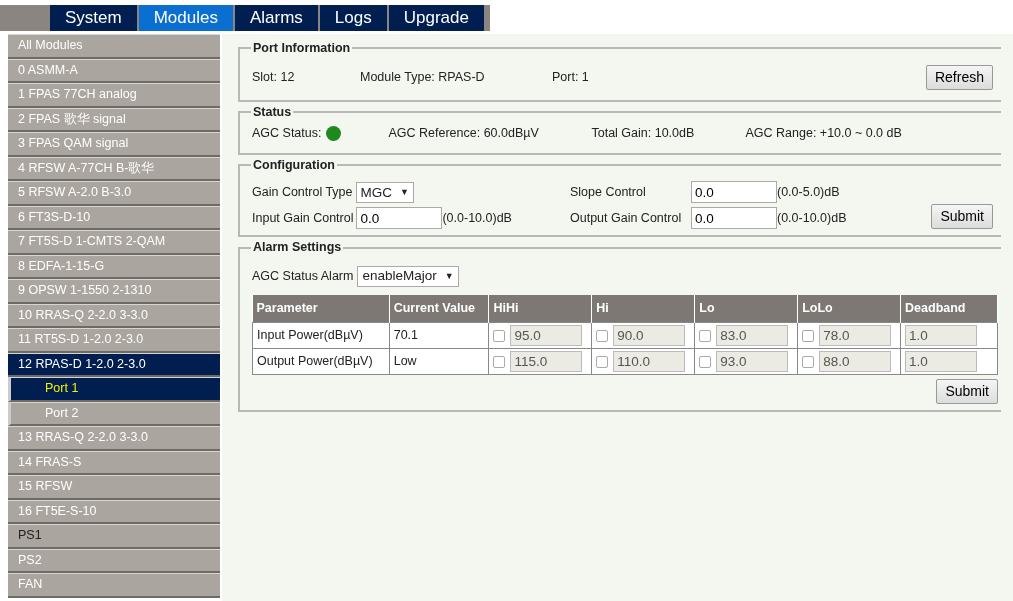 The image size is (1013, 601). What do you see at coordinates (423, 77) in the screenshot?
I see `module-type-label: Module Type: RPAS-D` at bounding box center [423, 77].